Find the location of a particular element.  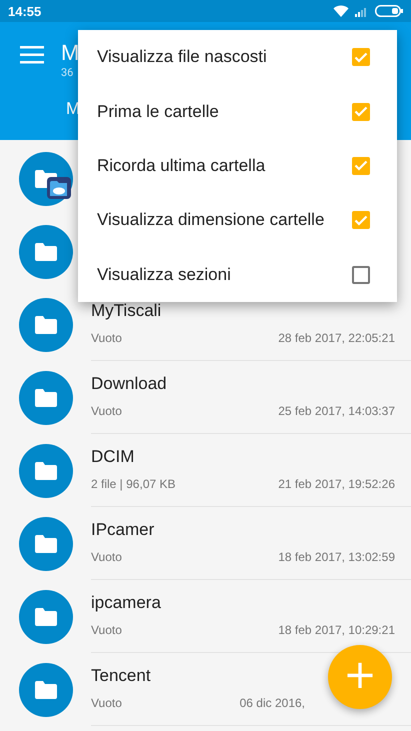

menu-item: Ricorda ultima cartella is located at coordinates (237, 166).